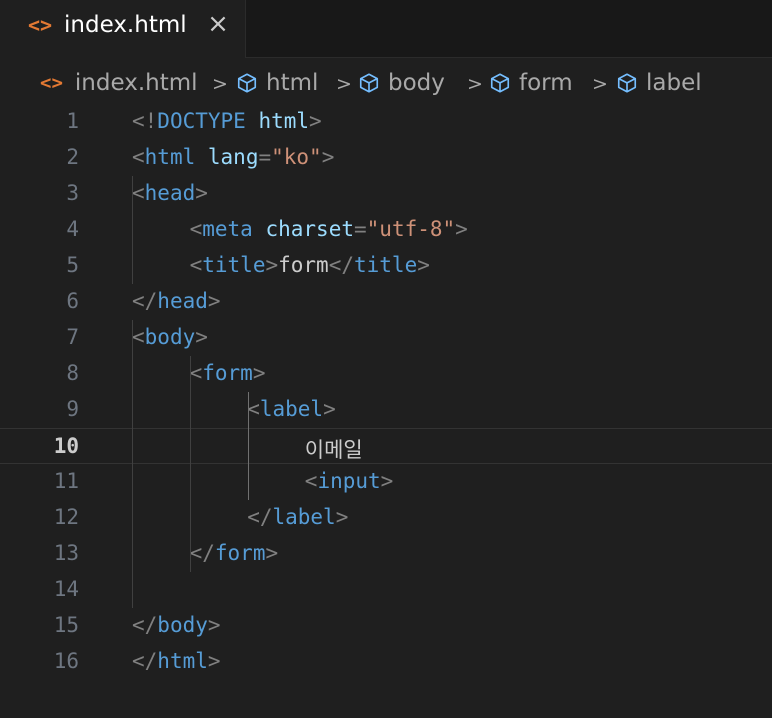  Describe the element at coordinates (218, 24) in the screenshot. I see `close-icon: ×` at that location.